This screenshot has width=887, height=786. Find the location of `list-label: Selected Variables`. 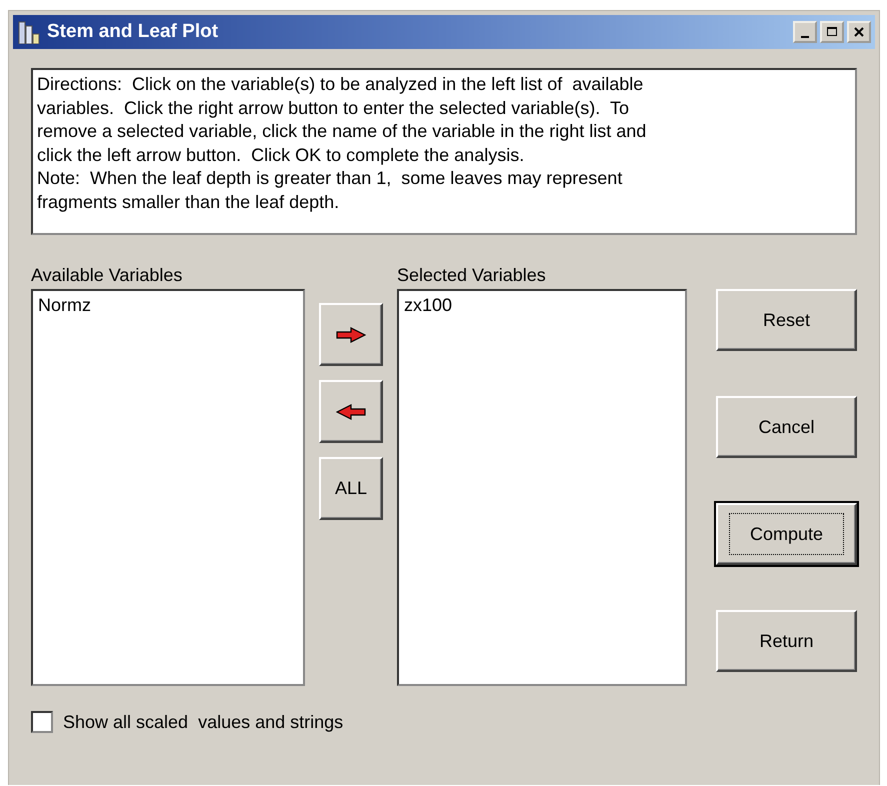

list-label: Selected Variables is located at coordinates (472, 276).